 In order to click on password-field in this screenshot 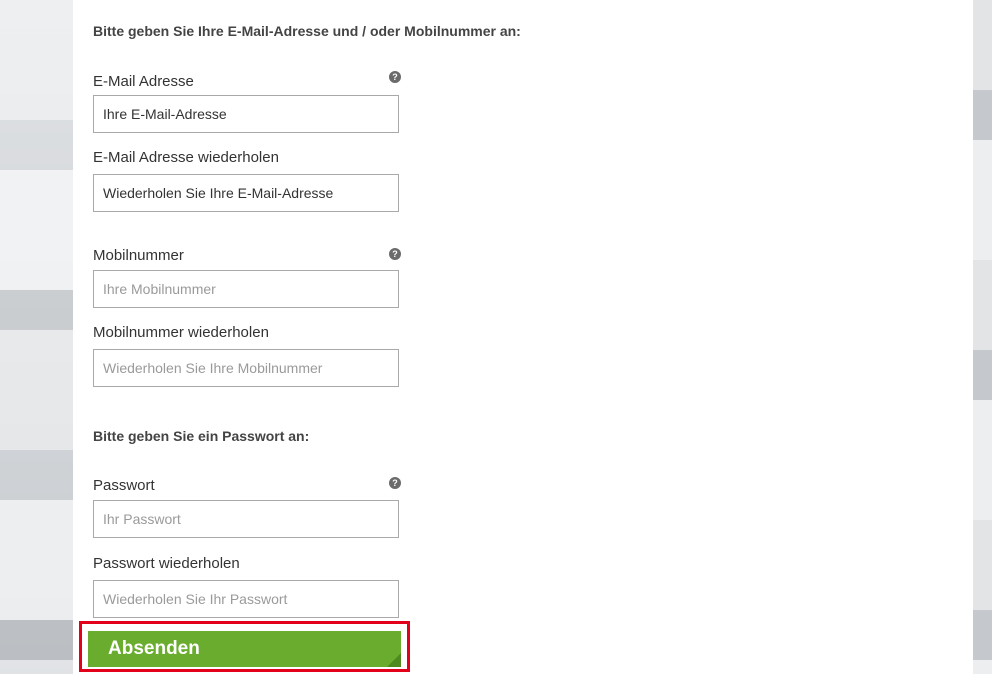, I will do `click(246, 519)`.